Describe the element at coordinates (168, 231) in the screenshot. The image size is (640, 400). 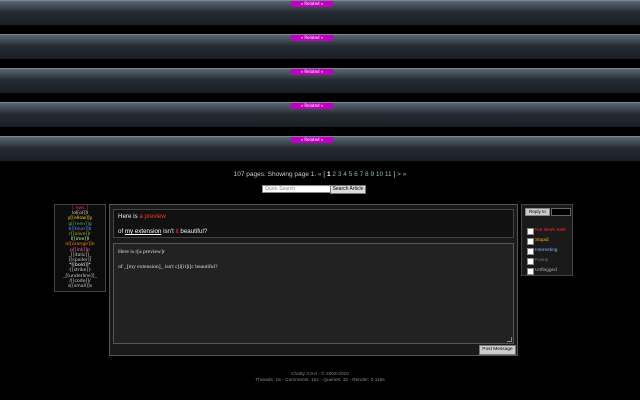
I see `preview-text: isn't` at that location.